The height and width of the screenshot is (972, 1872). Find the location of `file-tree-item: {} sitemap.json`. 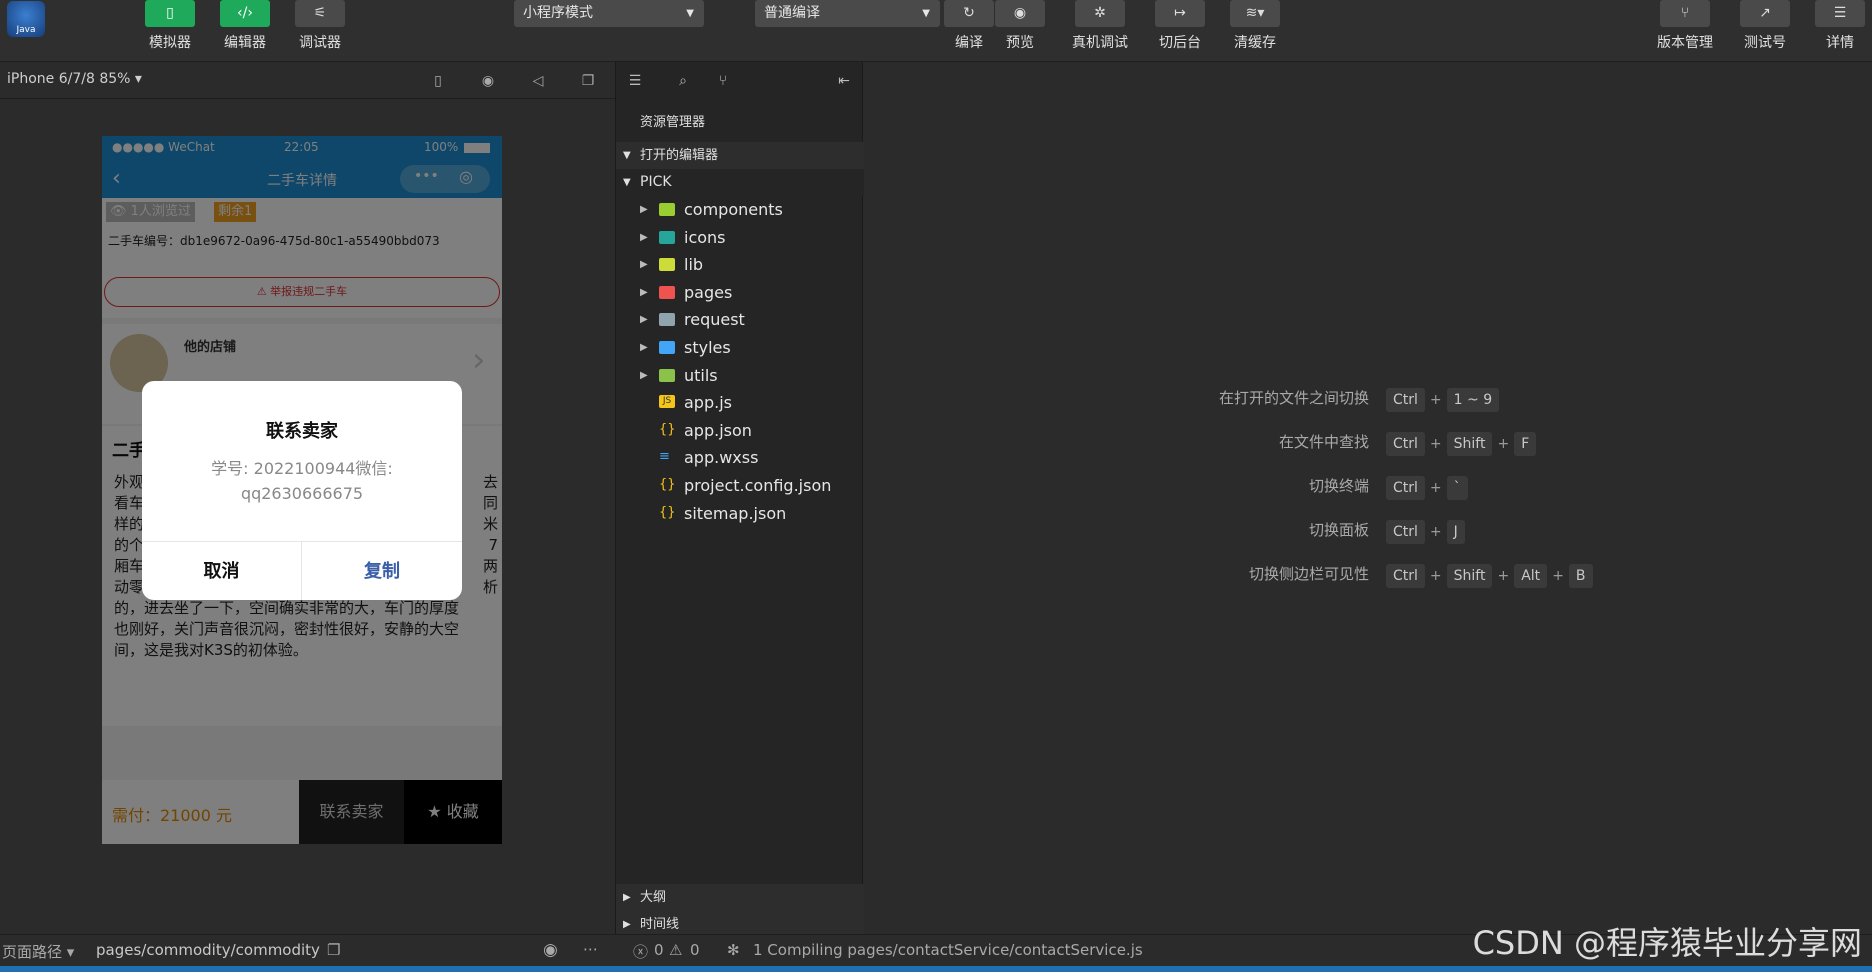

file-tree-item: {} sitemap.json is located at coordinates (740, 513).